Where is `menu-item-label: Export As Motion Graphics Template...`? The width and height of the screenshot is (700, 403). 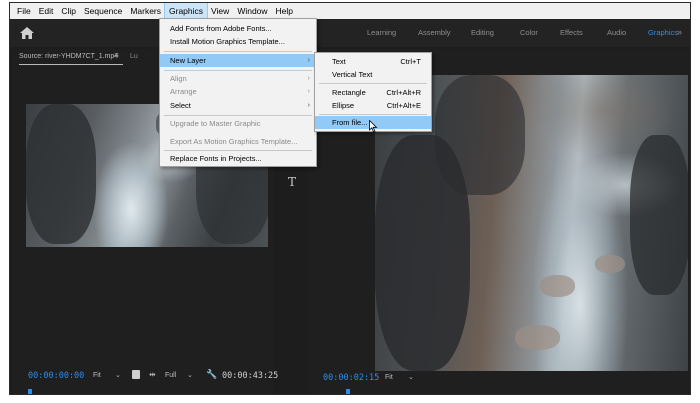 menu-item-label: Export As Motion Graphics Template... is located at coordinates (234, 141).